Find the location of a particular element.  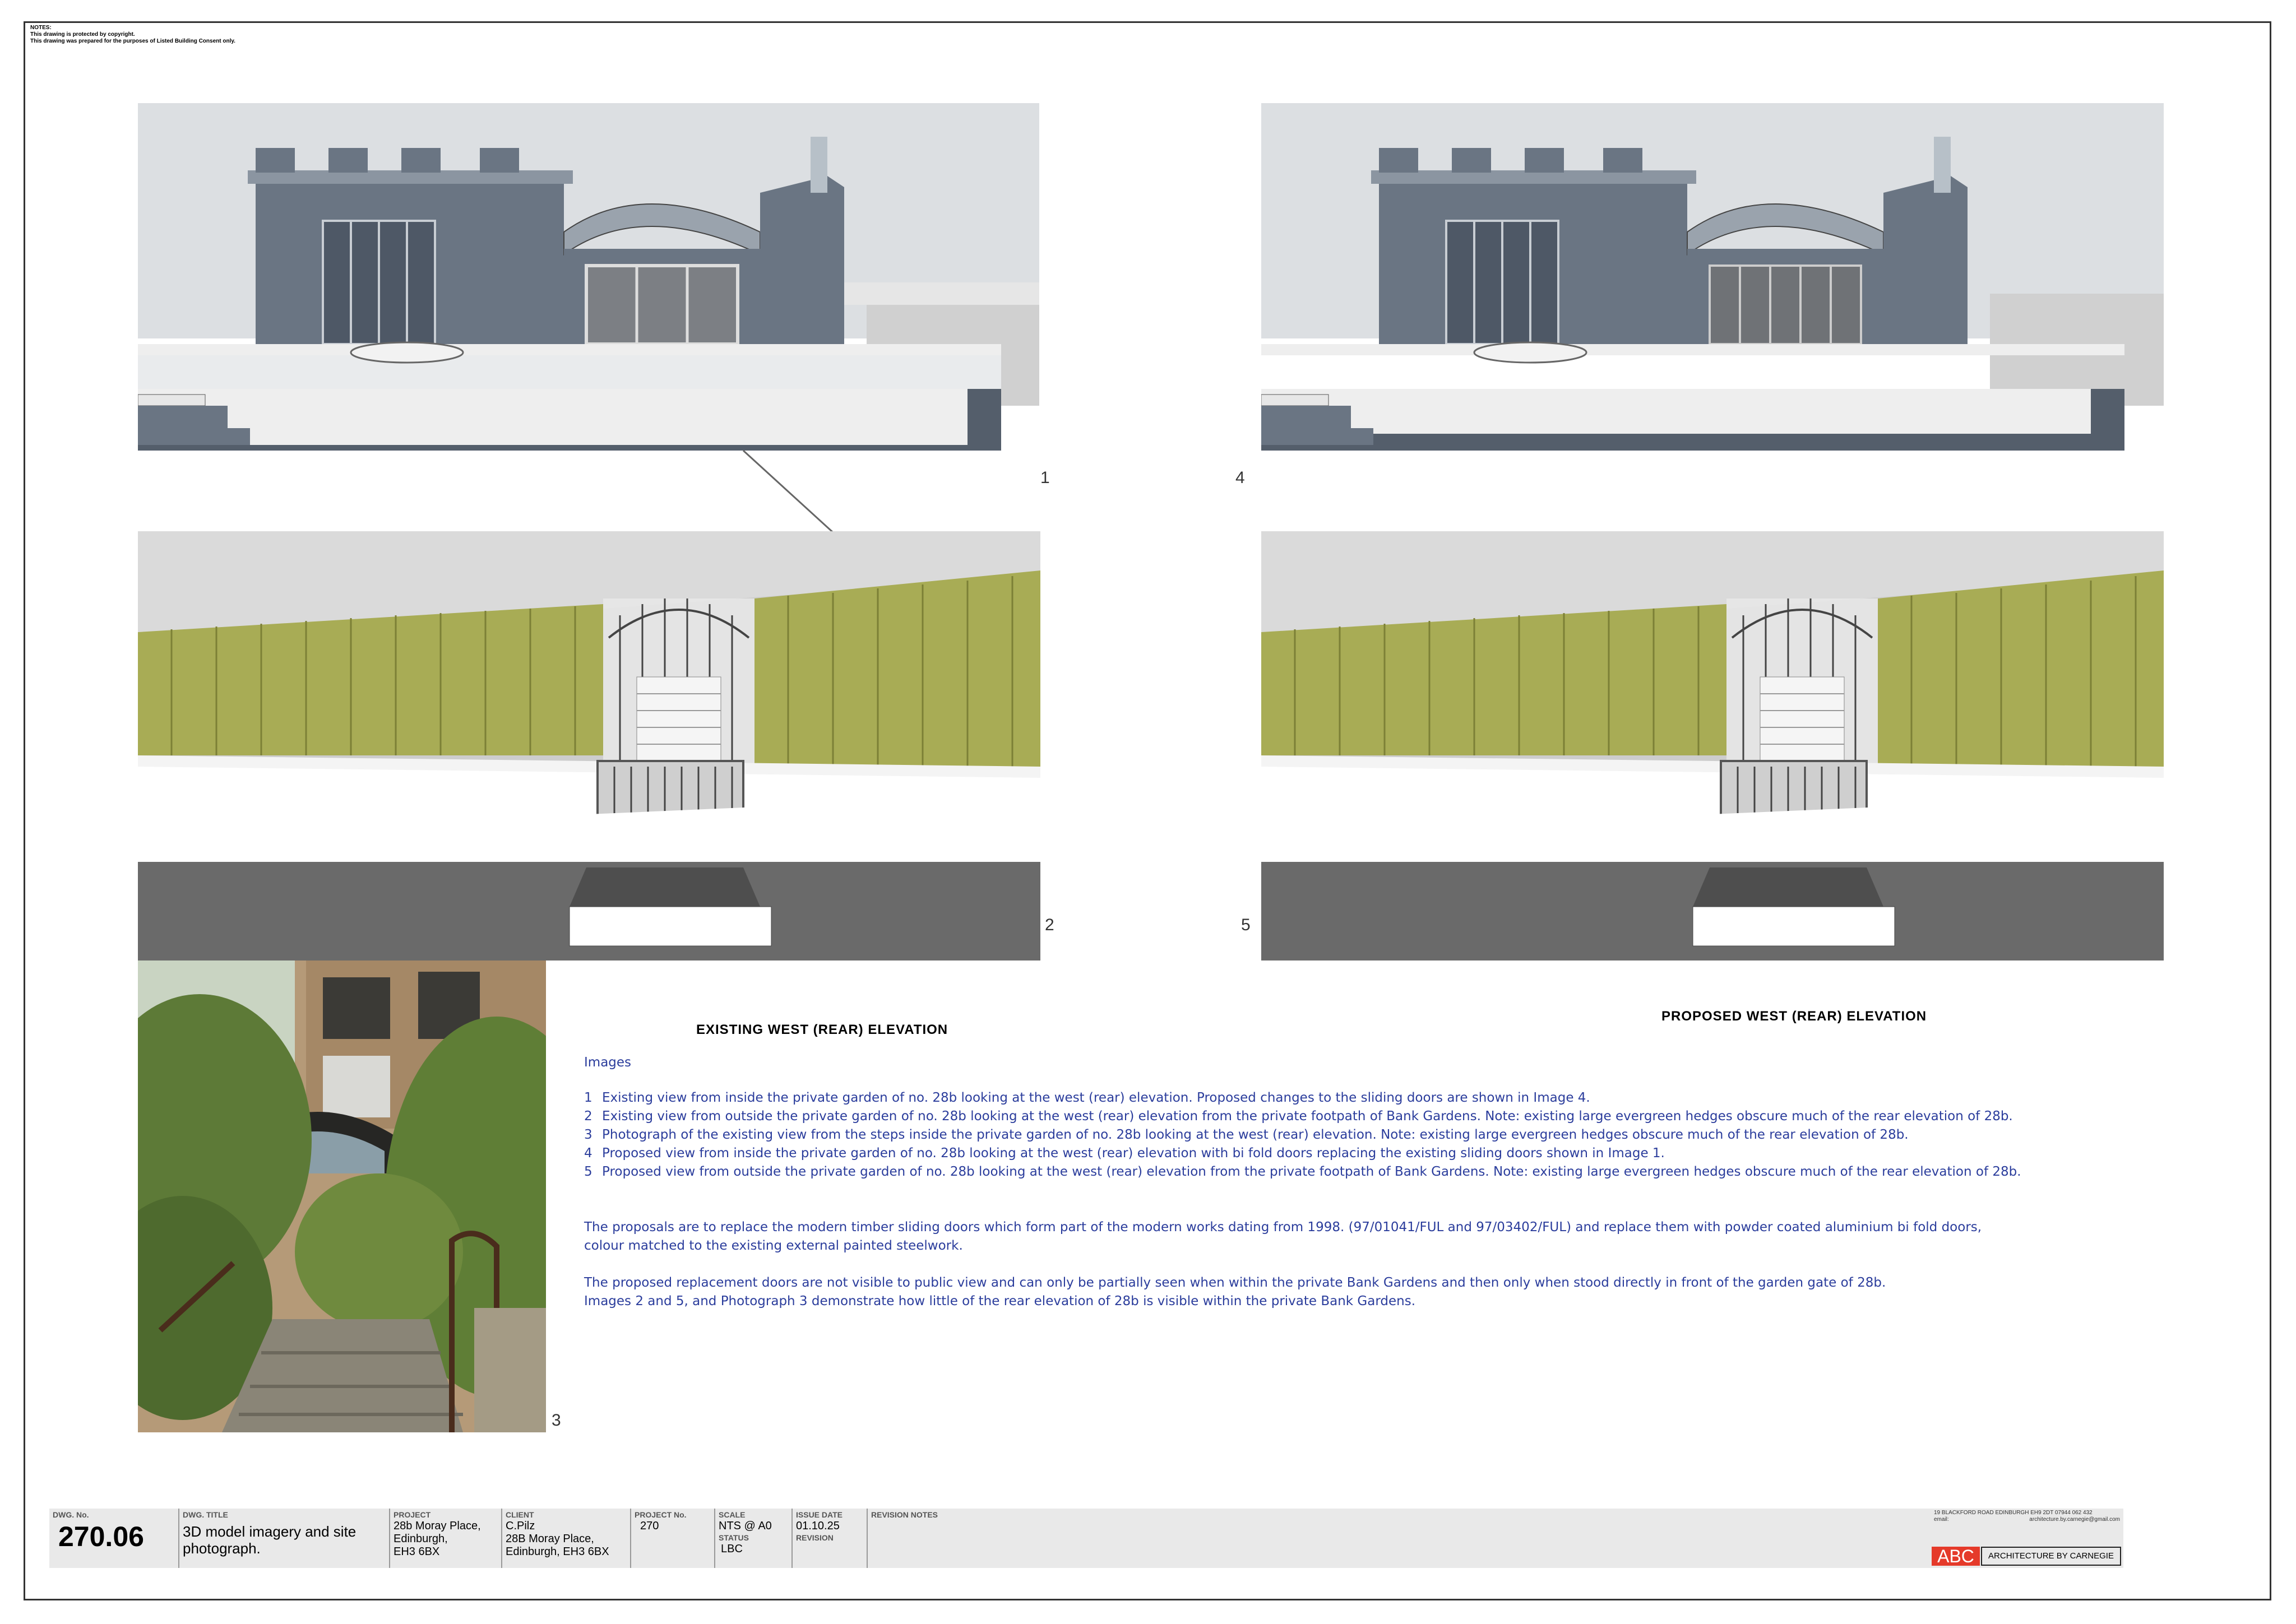

project-line-1: 28b Moray Place, is located at coordinates (437, 1526).